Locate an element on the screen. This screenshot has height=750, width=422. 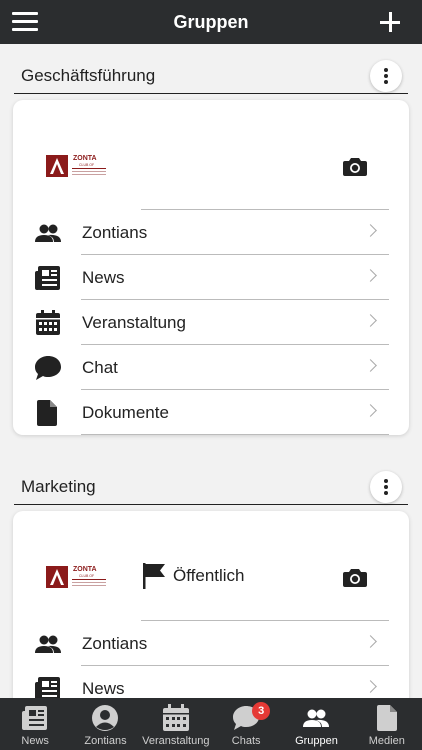
tab-label: Gruppen is located at coordinates (316, 741).